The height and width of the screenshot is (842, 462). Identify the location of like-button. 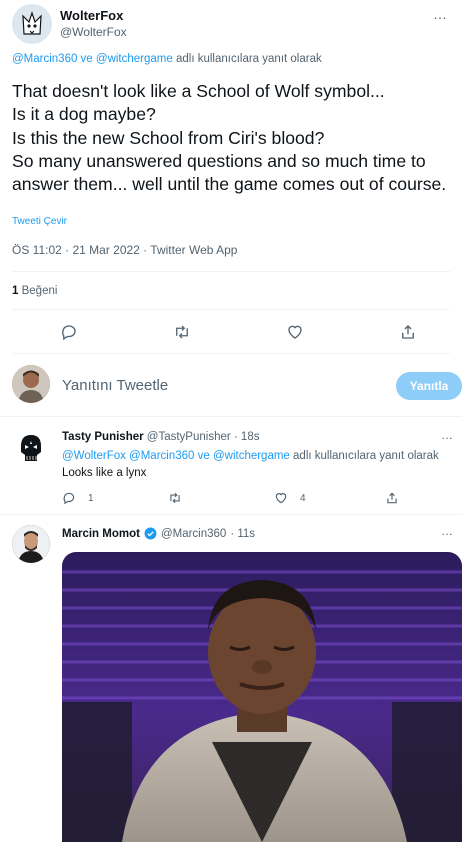
(295, 332).